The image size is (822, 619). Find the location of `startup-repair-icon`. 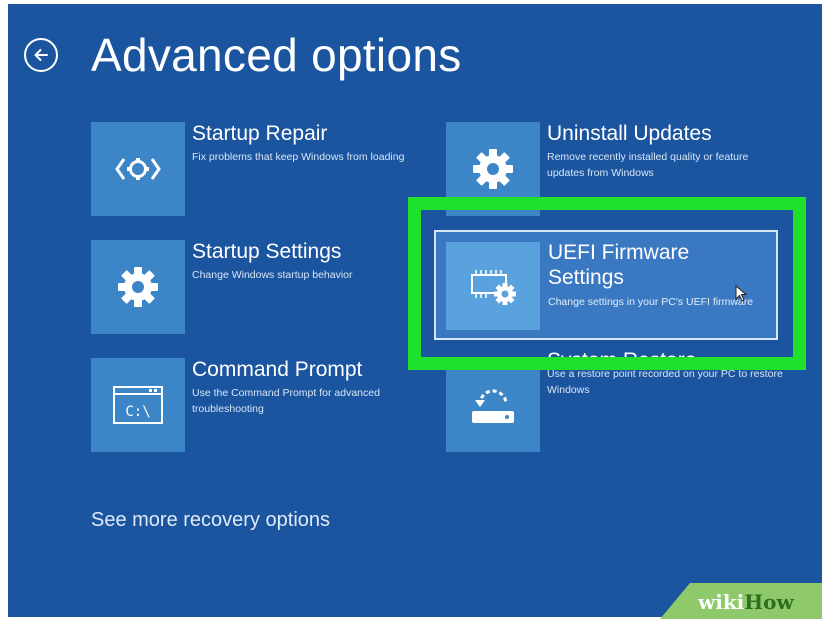

startup-repair-icon is located at coordinates (138, 169).